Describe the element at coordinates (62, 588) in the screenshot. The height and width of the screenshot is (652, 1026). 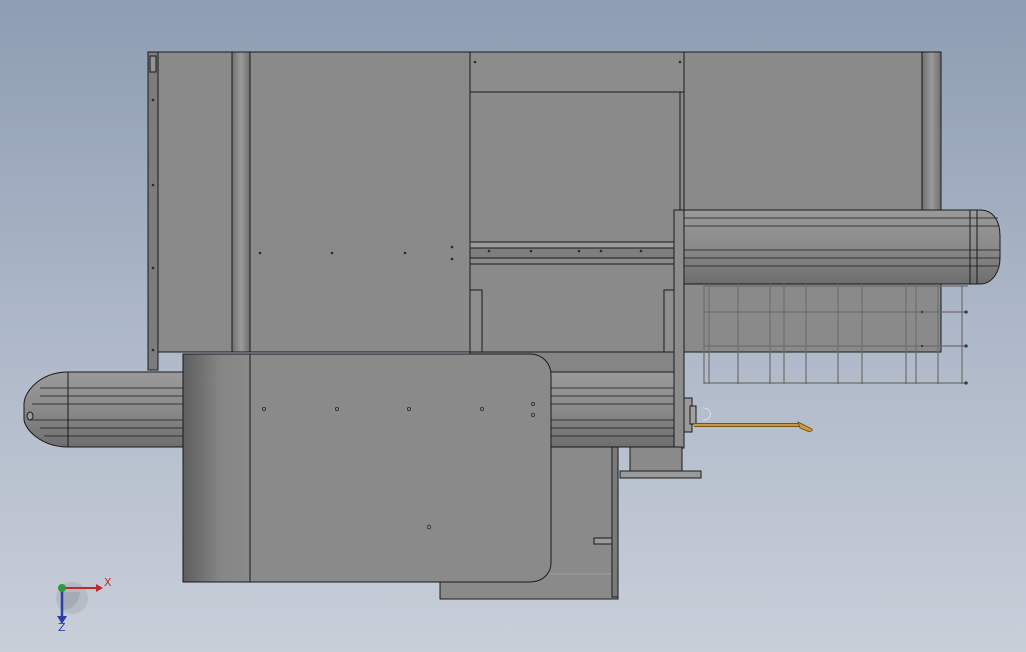
I see `y-axis-dot` at that location.